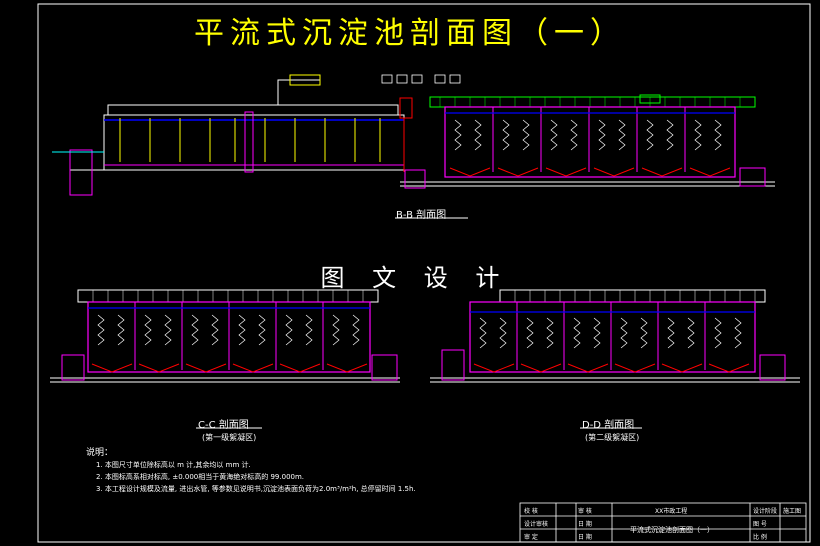  Describe the element at coordinates (229, 437) in the screenshot. I see `section-cc-sub: (第一级絮凝区)` at that location.